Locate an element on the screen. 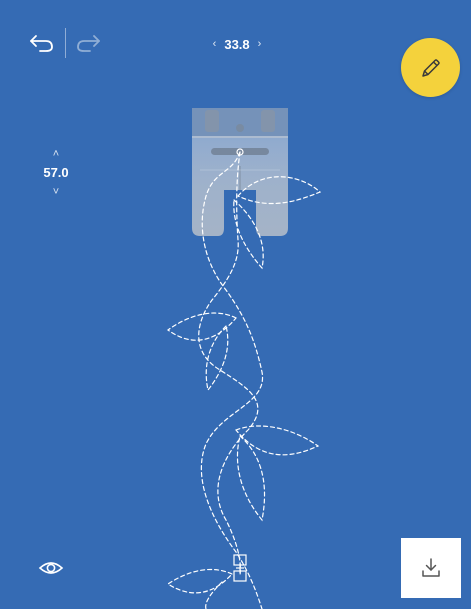  pencil-icon is located at coordinates (430, 67).